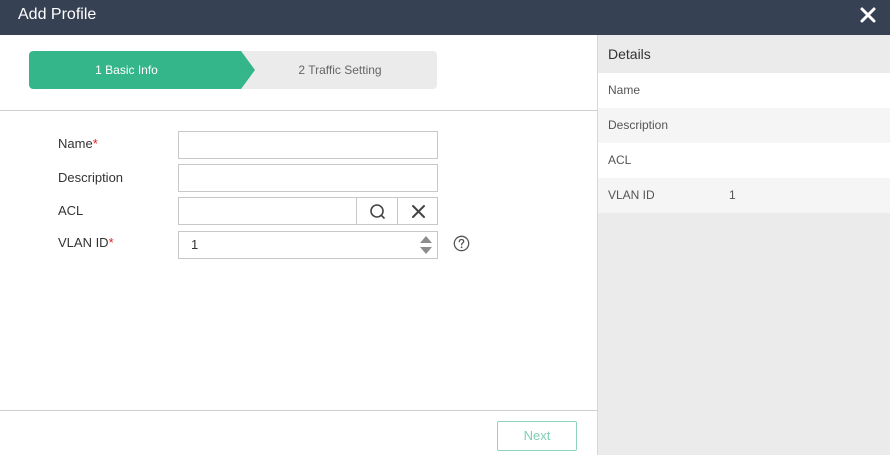  Describe the element at coordinates (91, 177) in the screenshot. I see `description-label: Description` at that location.